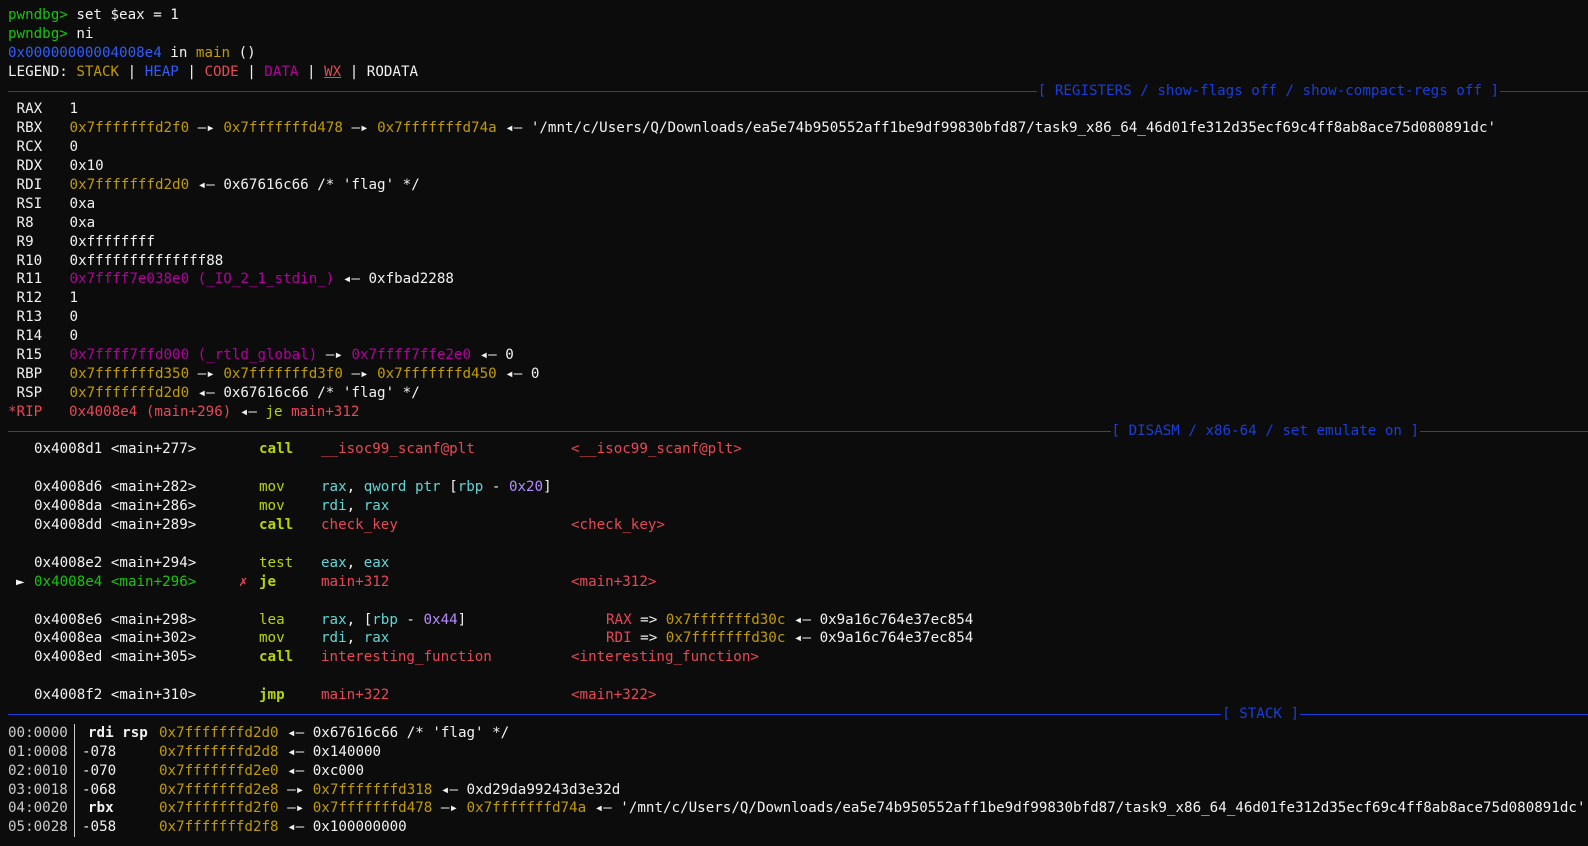  I want to click on register-r10: R10 0xffffffffffffff88, so click(120, 260).